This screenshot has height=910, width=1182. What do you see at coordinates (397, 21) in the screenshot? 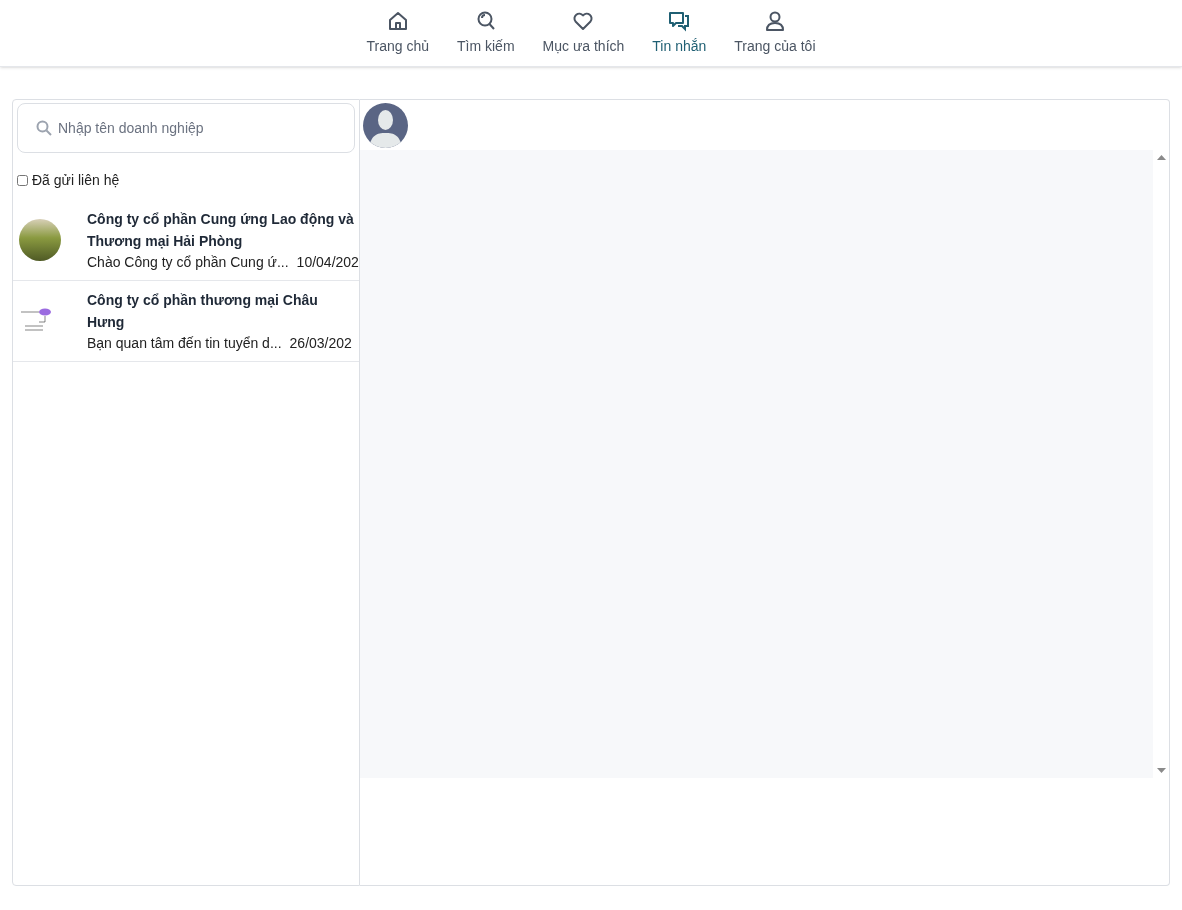
I see `home-icon` at bounding box center [397, 21].